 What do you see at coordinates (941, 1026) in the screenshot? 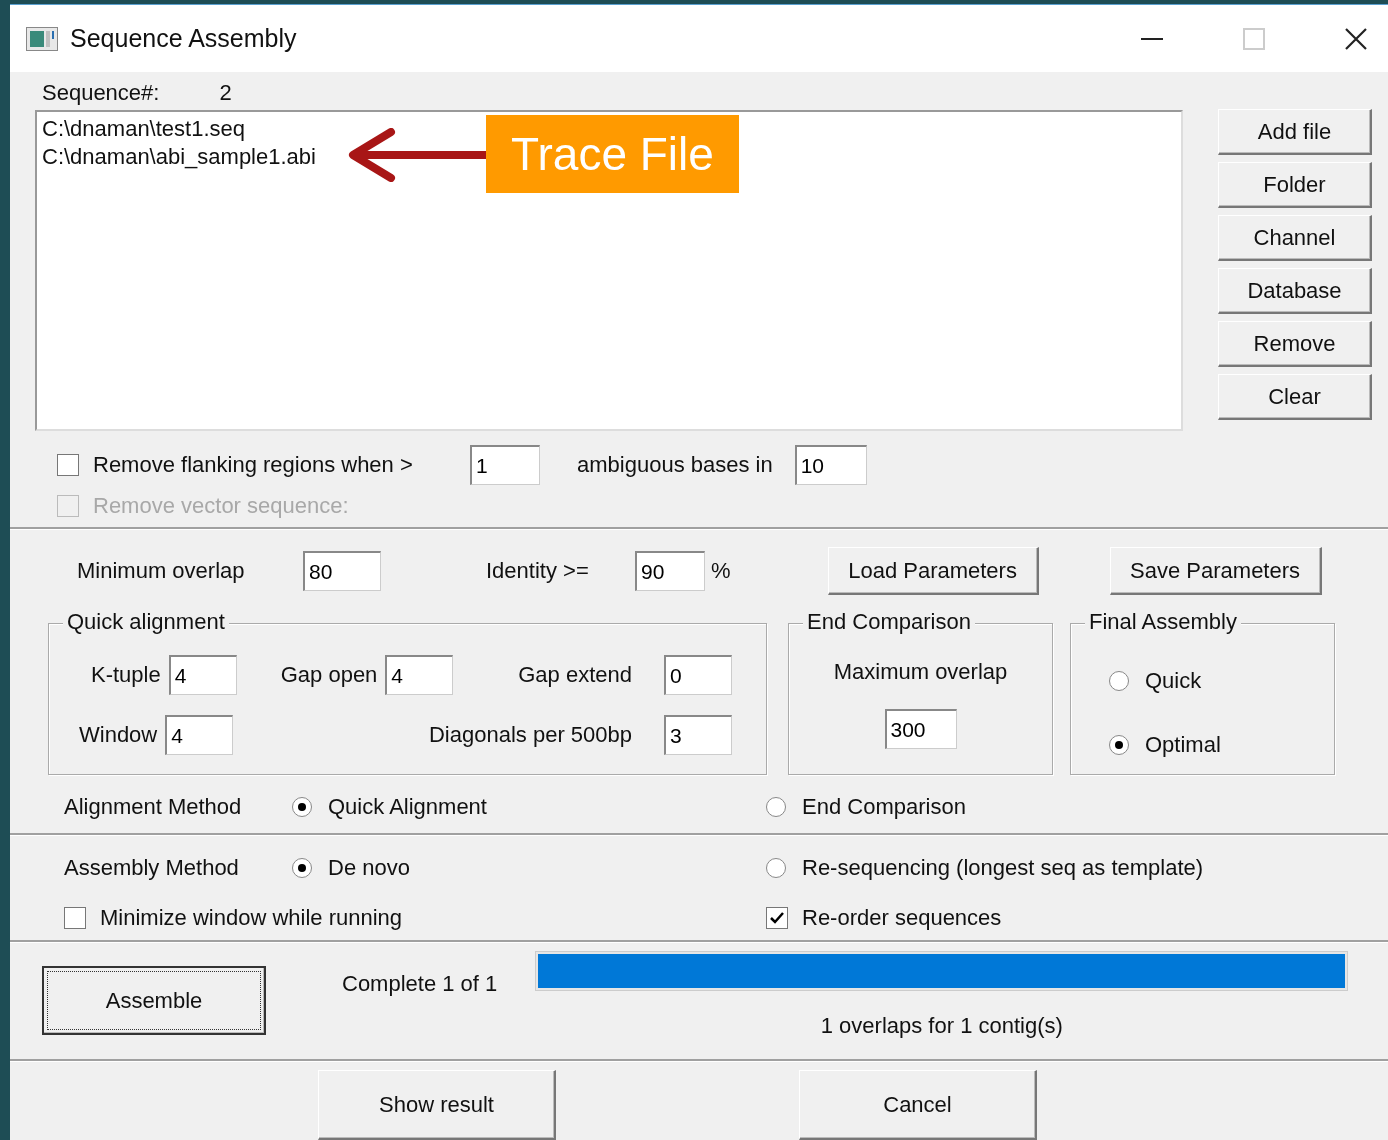
I see `status-text: 1 overlaps for 1 contig(s)` at bounding box center [941, 1026].